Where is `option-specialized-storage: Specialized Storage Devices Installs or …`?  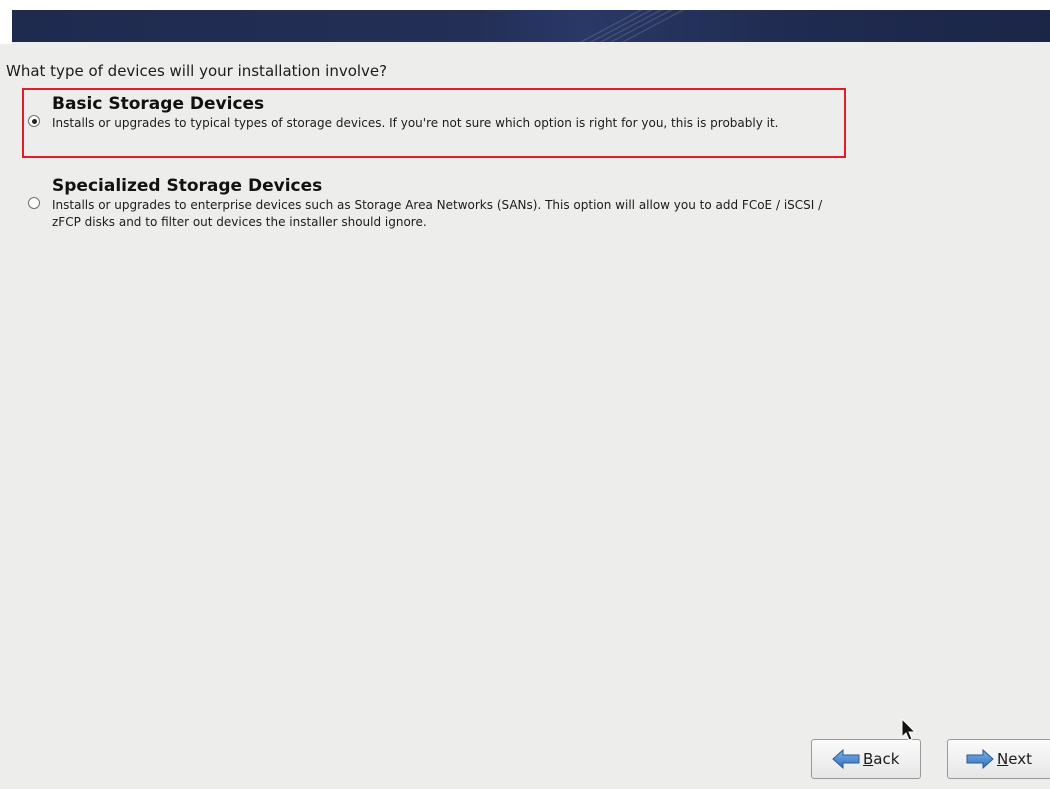
option-specialized-storage: Specialized Storage Devices Installs or … is located at coordinates (434, 205).